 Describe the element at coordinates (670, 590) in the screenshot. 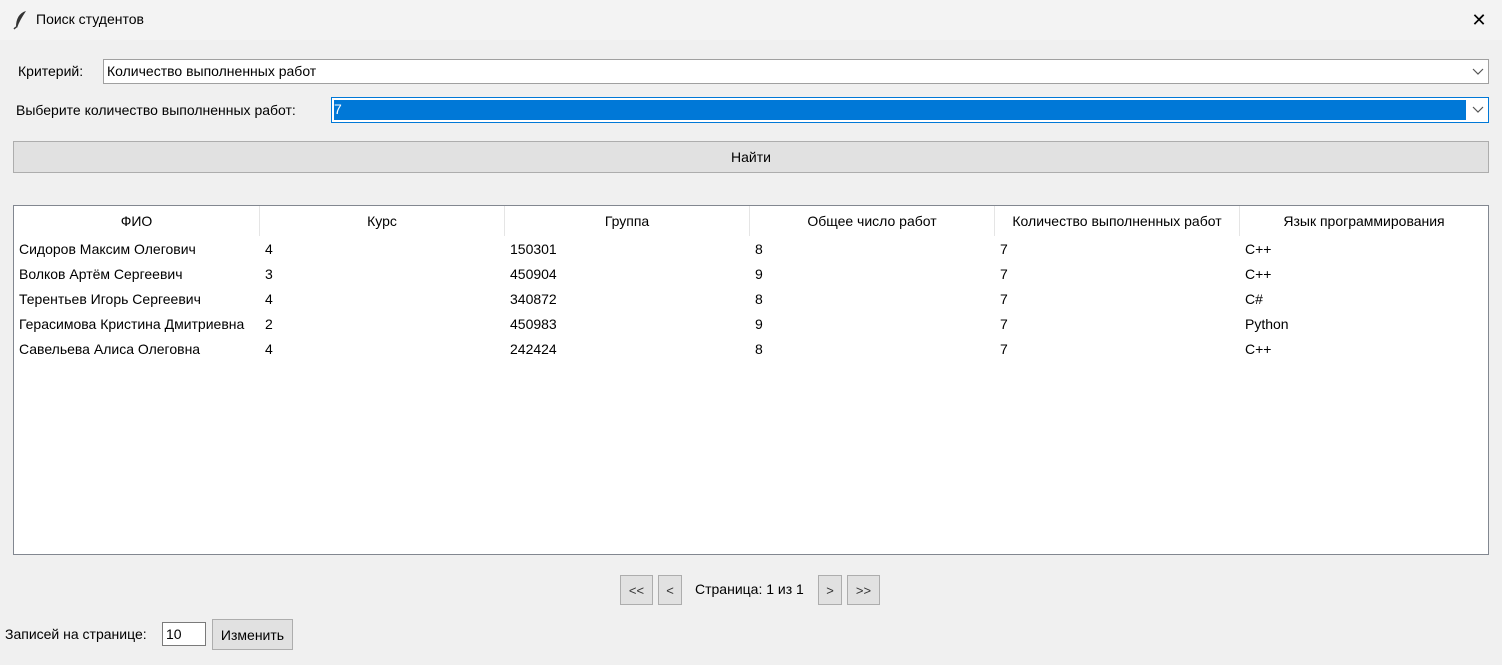

I see `prev-page-button: <` at that location.